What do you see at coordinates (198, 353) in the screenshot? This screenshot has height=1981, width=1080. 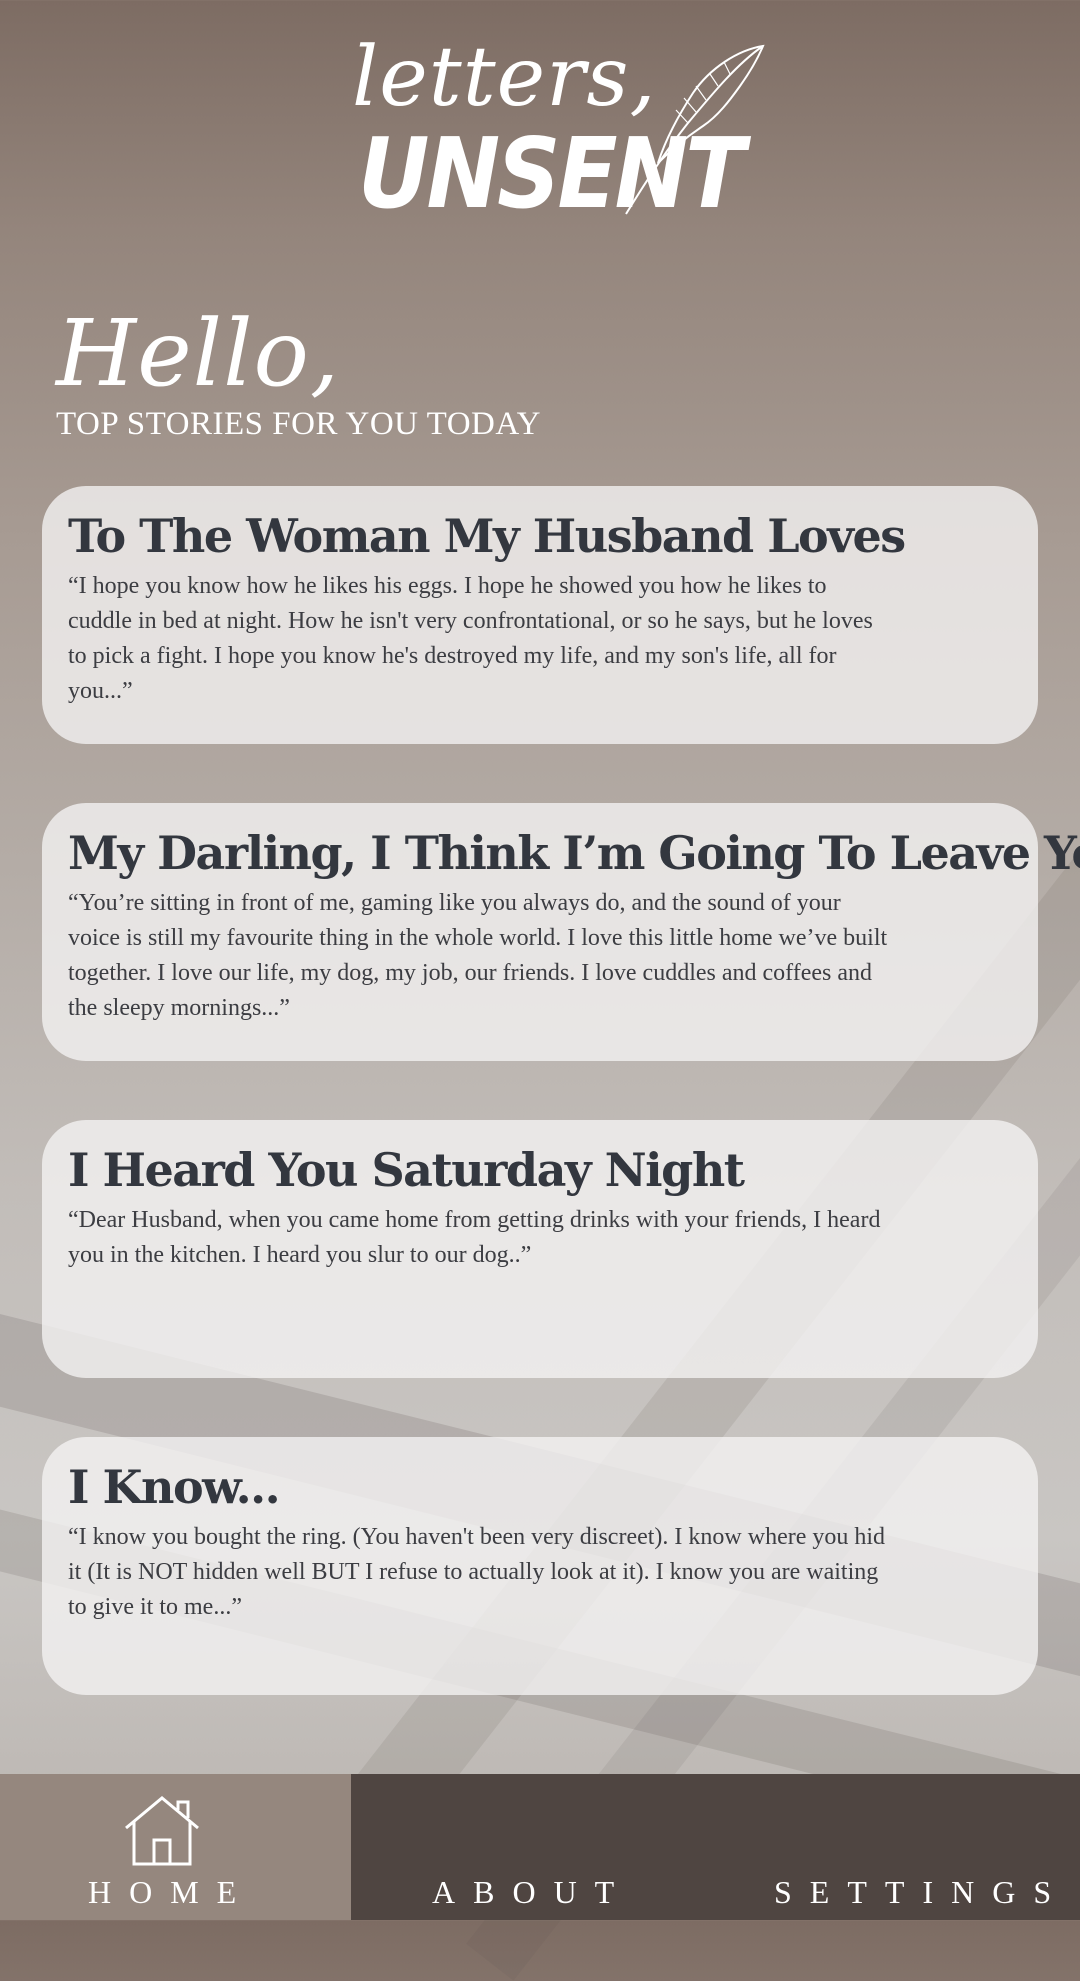 I see `greeting-hello: Hello,` at bounding box center [198, 353].